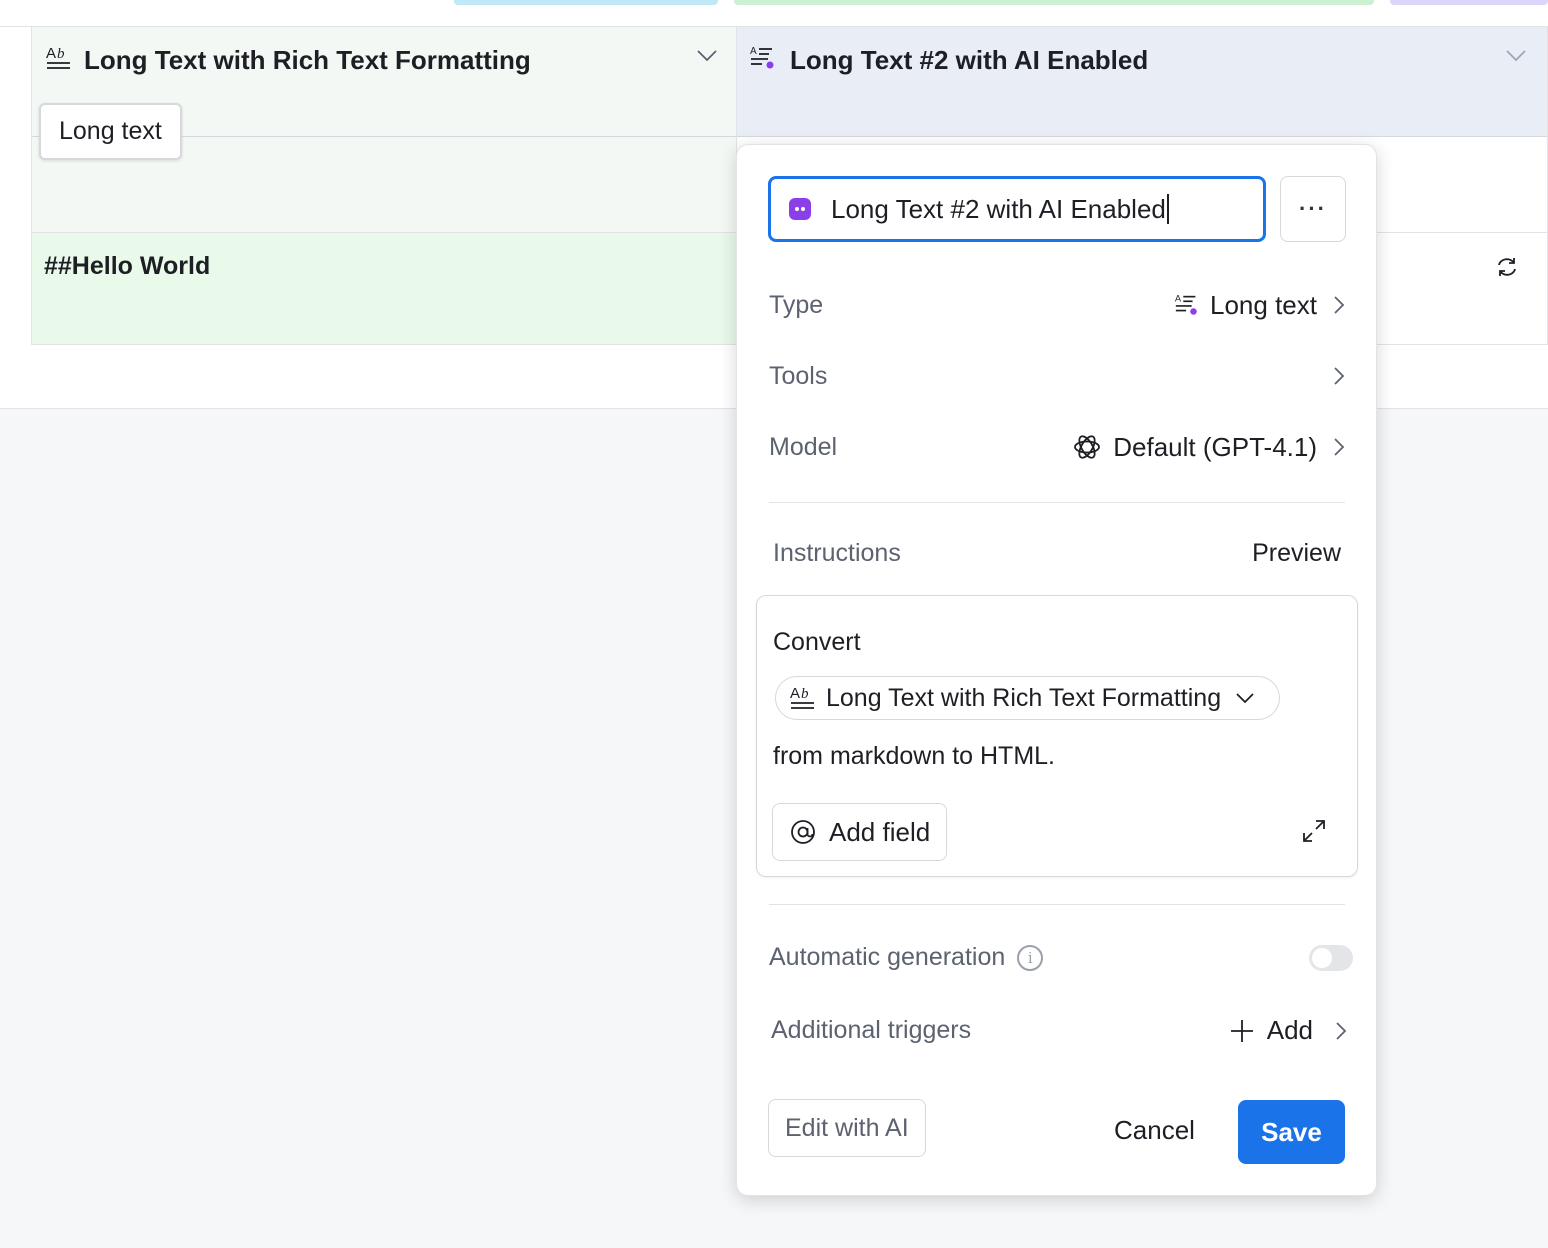 This screenshot has height=1248, width=1548. I want to click on field-name-input: Long Text #2 with AI Enabled, so click(1017, 209).